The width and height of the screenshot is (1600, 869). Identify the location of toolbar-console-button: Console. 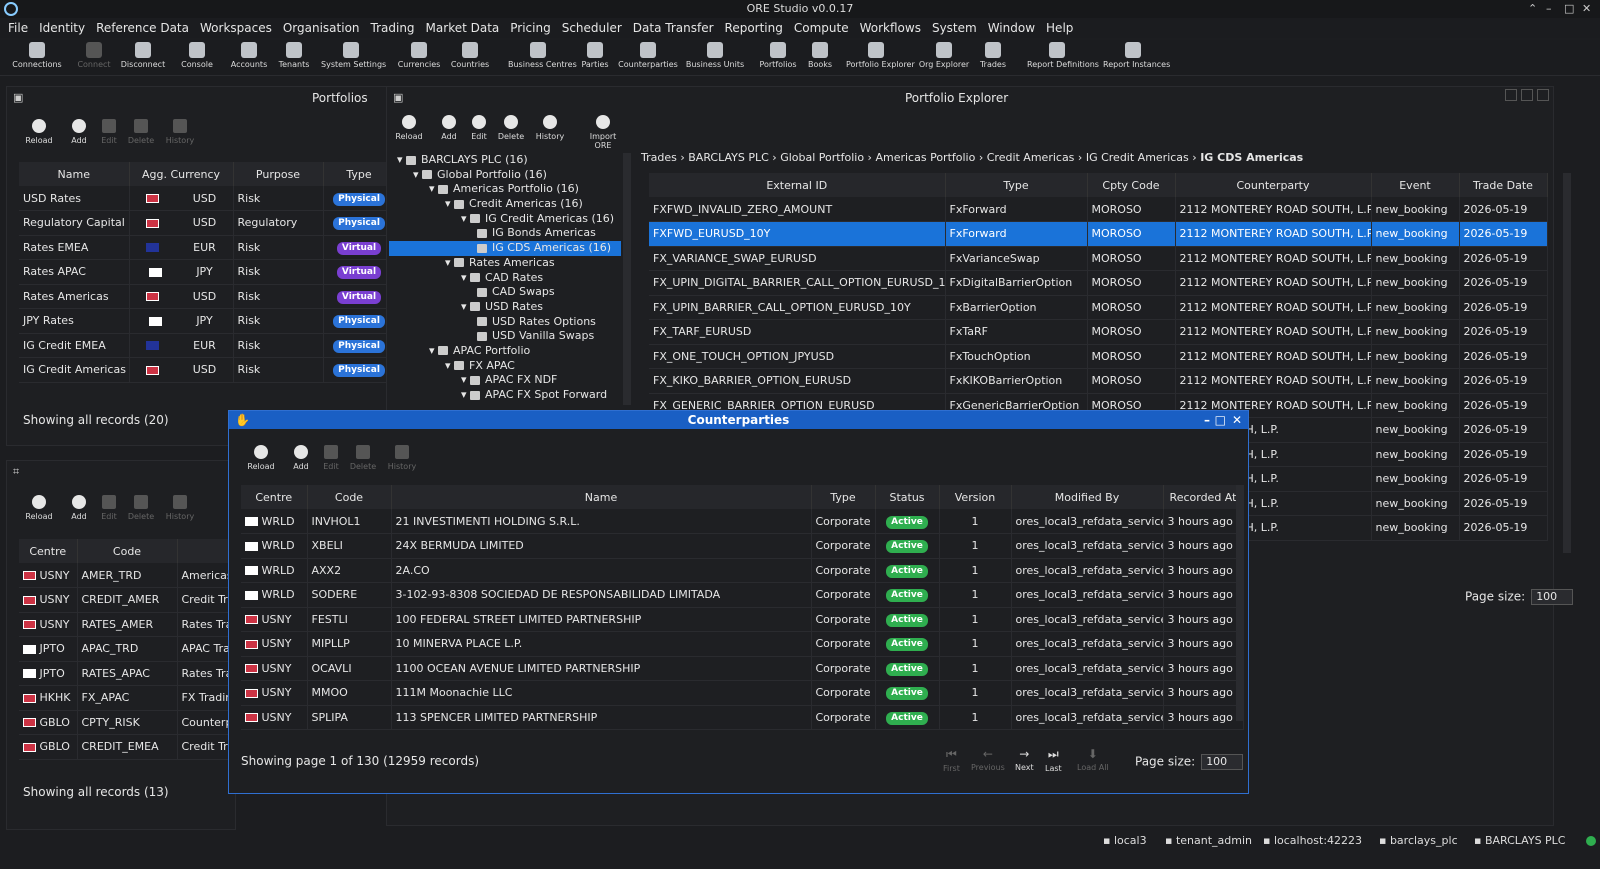
(197, 55).